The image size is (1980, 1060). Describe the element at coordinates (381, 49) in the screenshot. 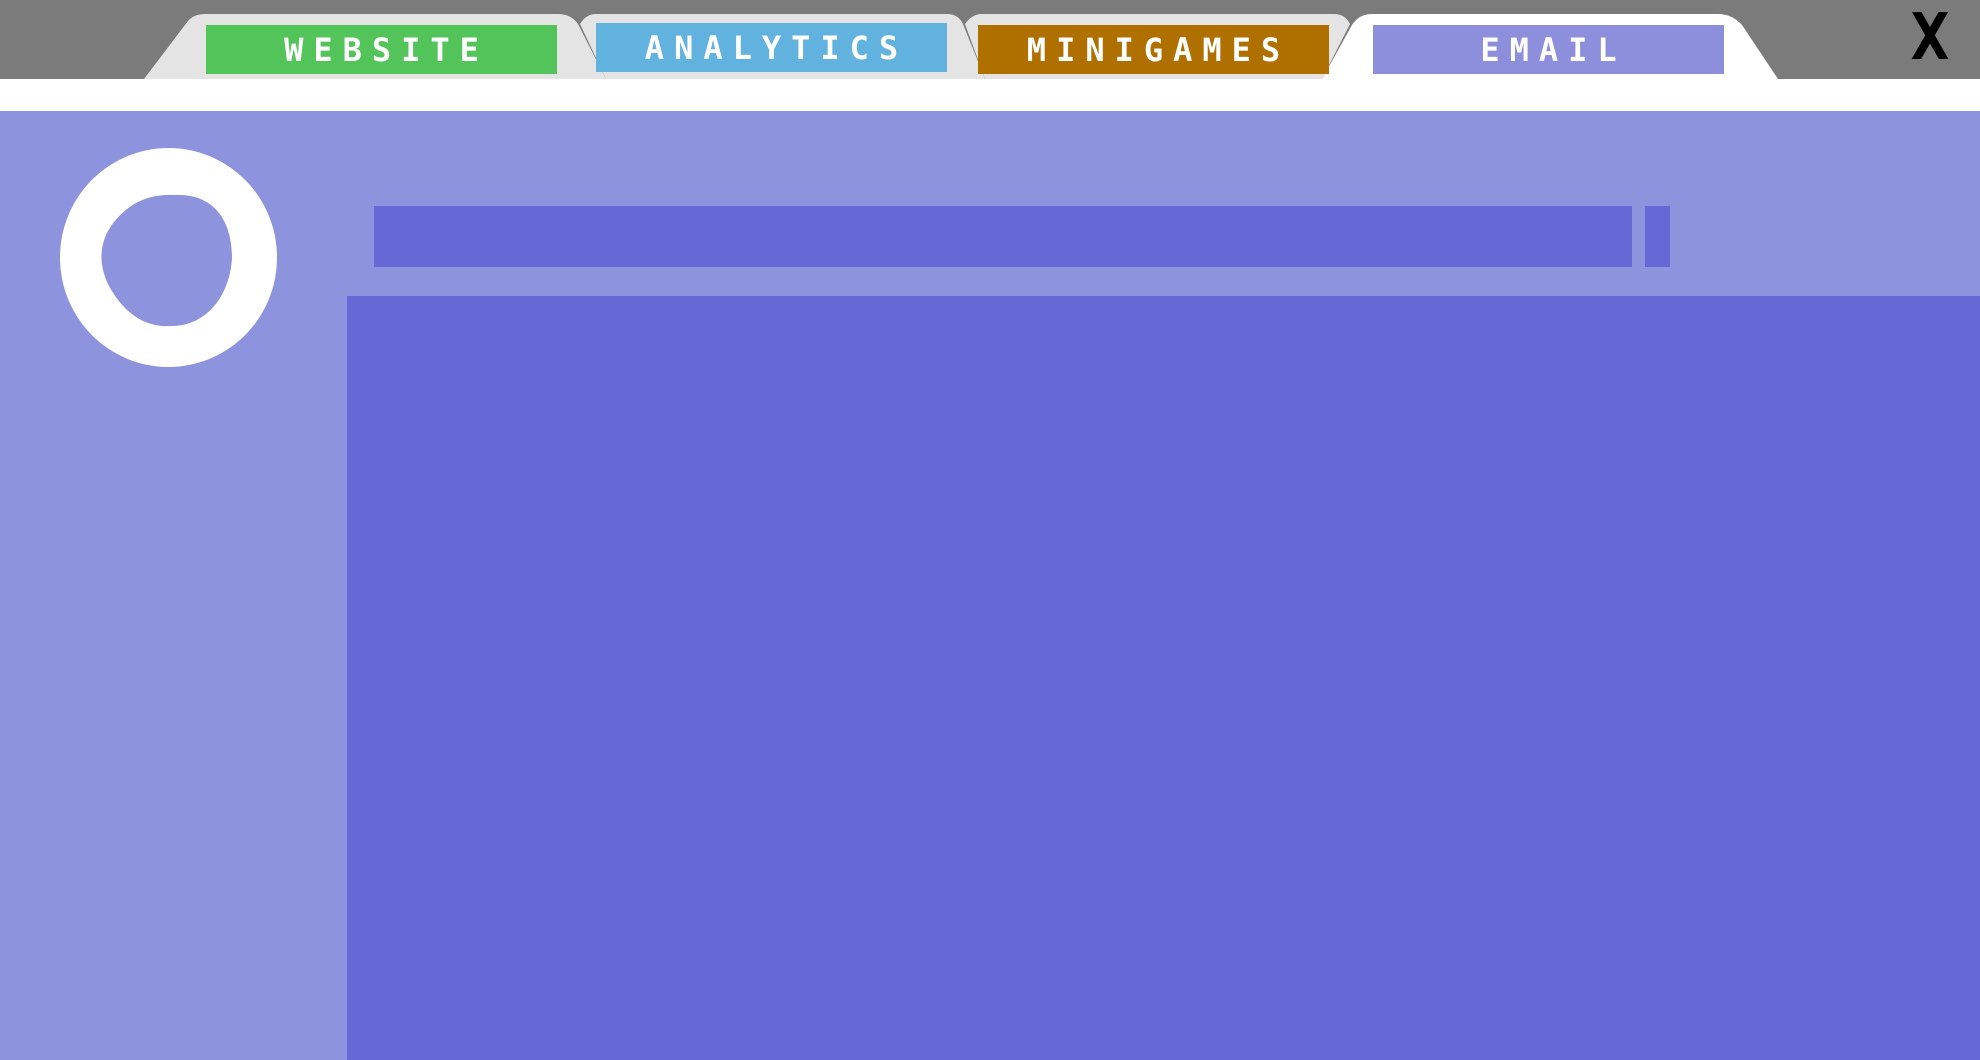

I see `tab-website: WEBSITE` at that location.